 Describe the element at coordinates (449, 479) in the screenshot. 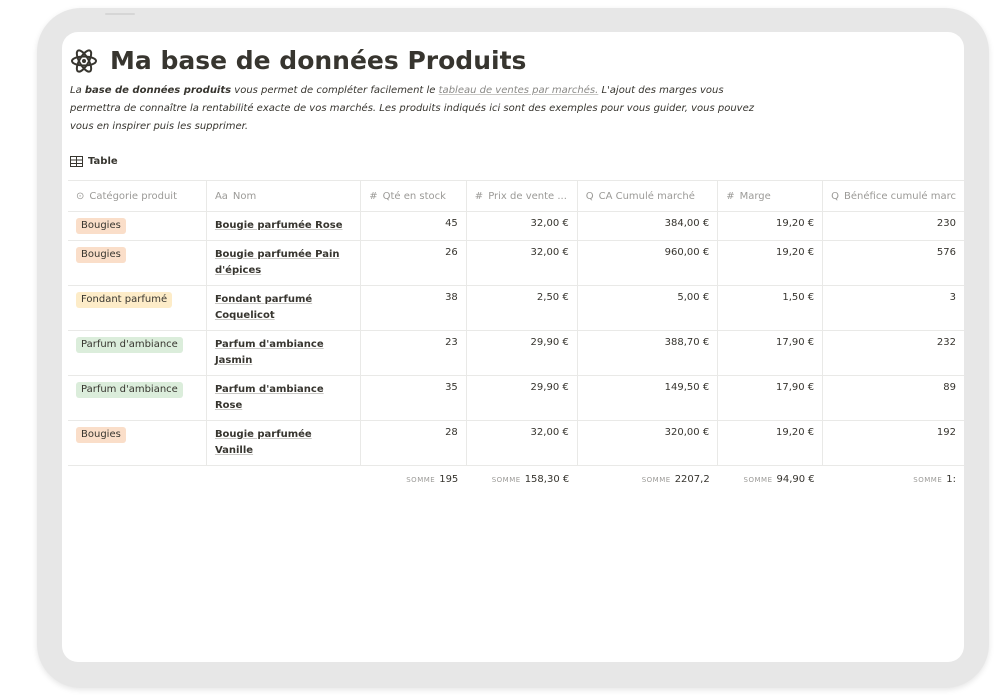

I see `sum-value: 195` at that location.